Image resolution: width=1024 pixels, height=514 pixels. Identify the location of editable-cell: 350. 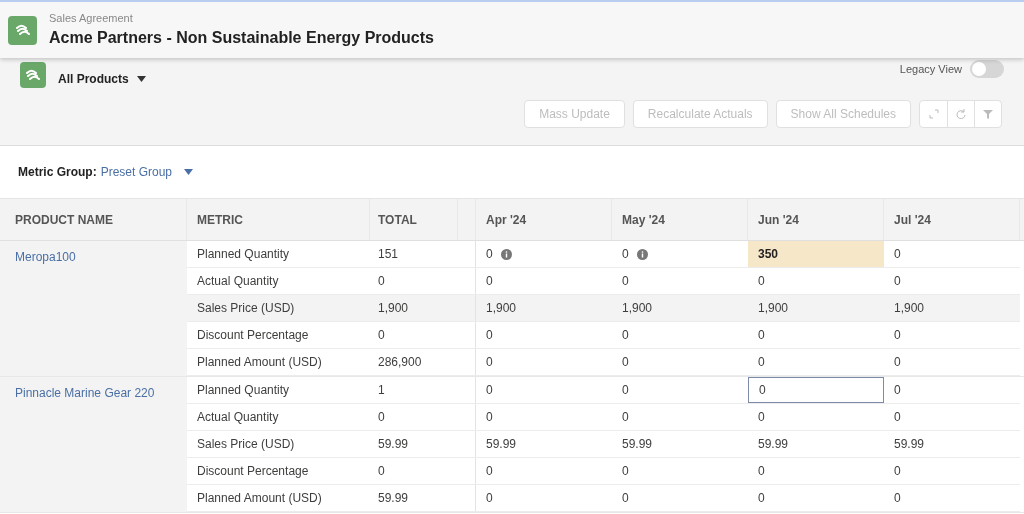
(816, 254).